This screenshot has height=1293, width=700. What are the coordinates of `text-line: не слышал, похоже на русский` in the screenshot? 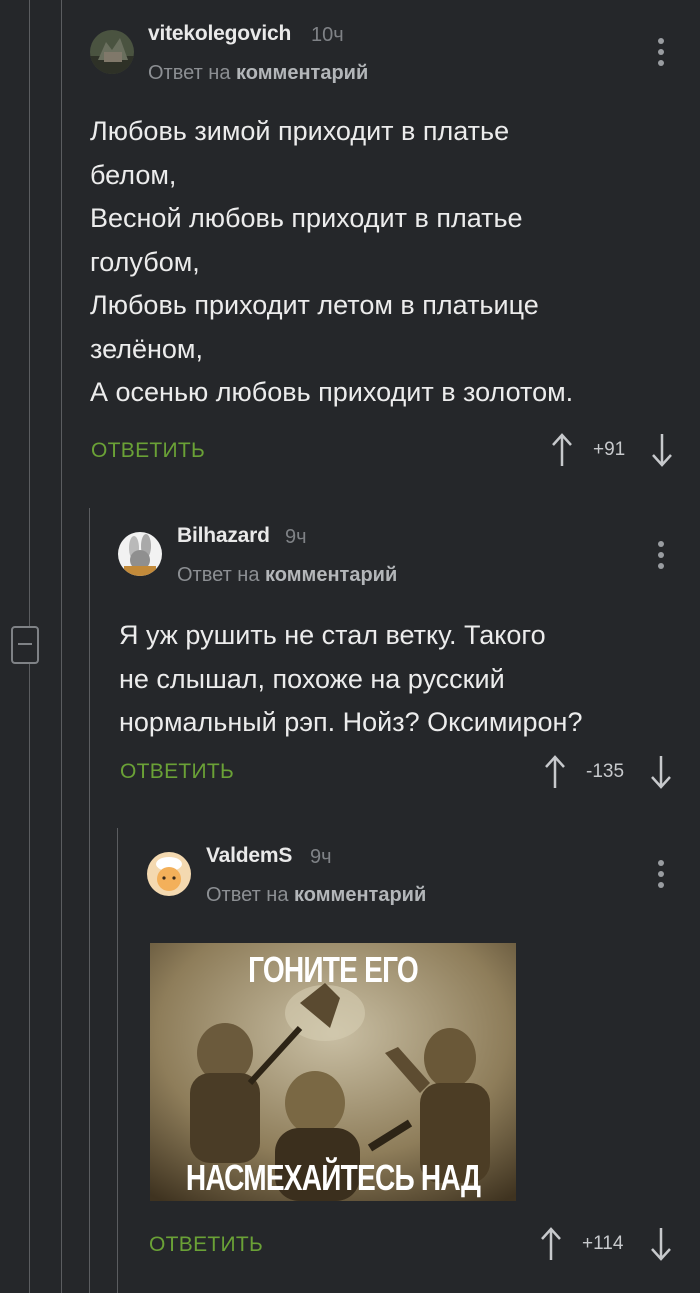 It's located at (312, 678).